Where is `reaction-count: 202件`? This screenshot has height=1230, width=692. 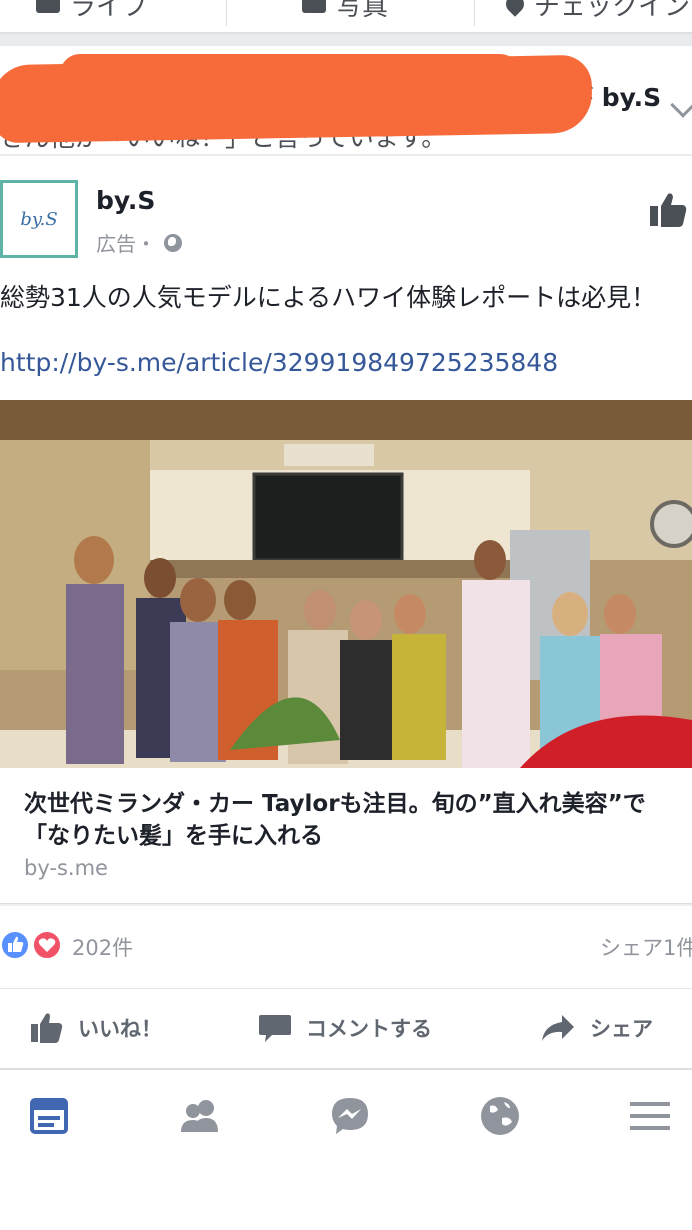 reaction-count: 202件 is located at coordinates (103, 948).